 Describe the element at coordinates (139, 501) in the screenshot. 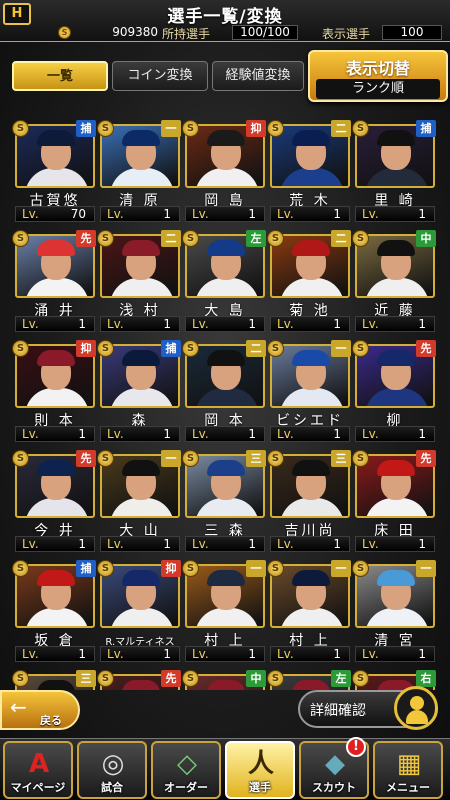

I see `player-card: S一大 山 Lv. 1` at that location.